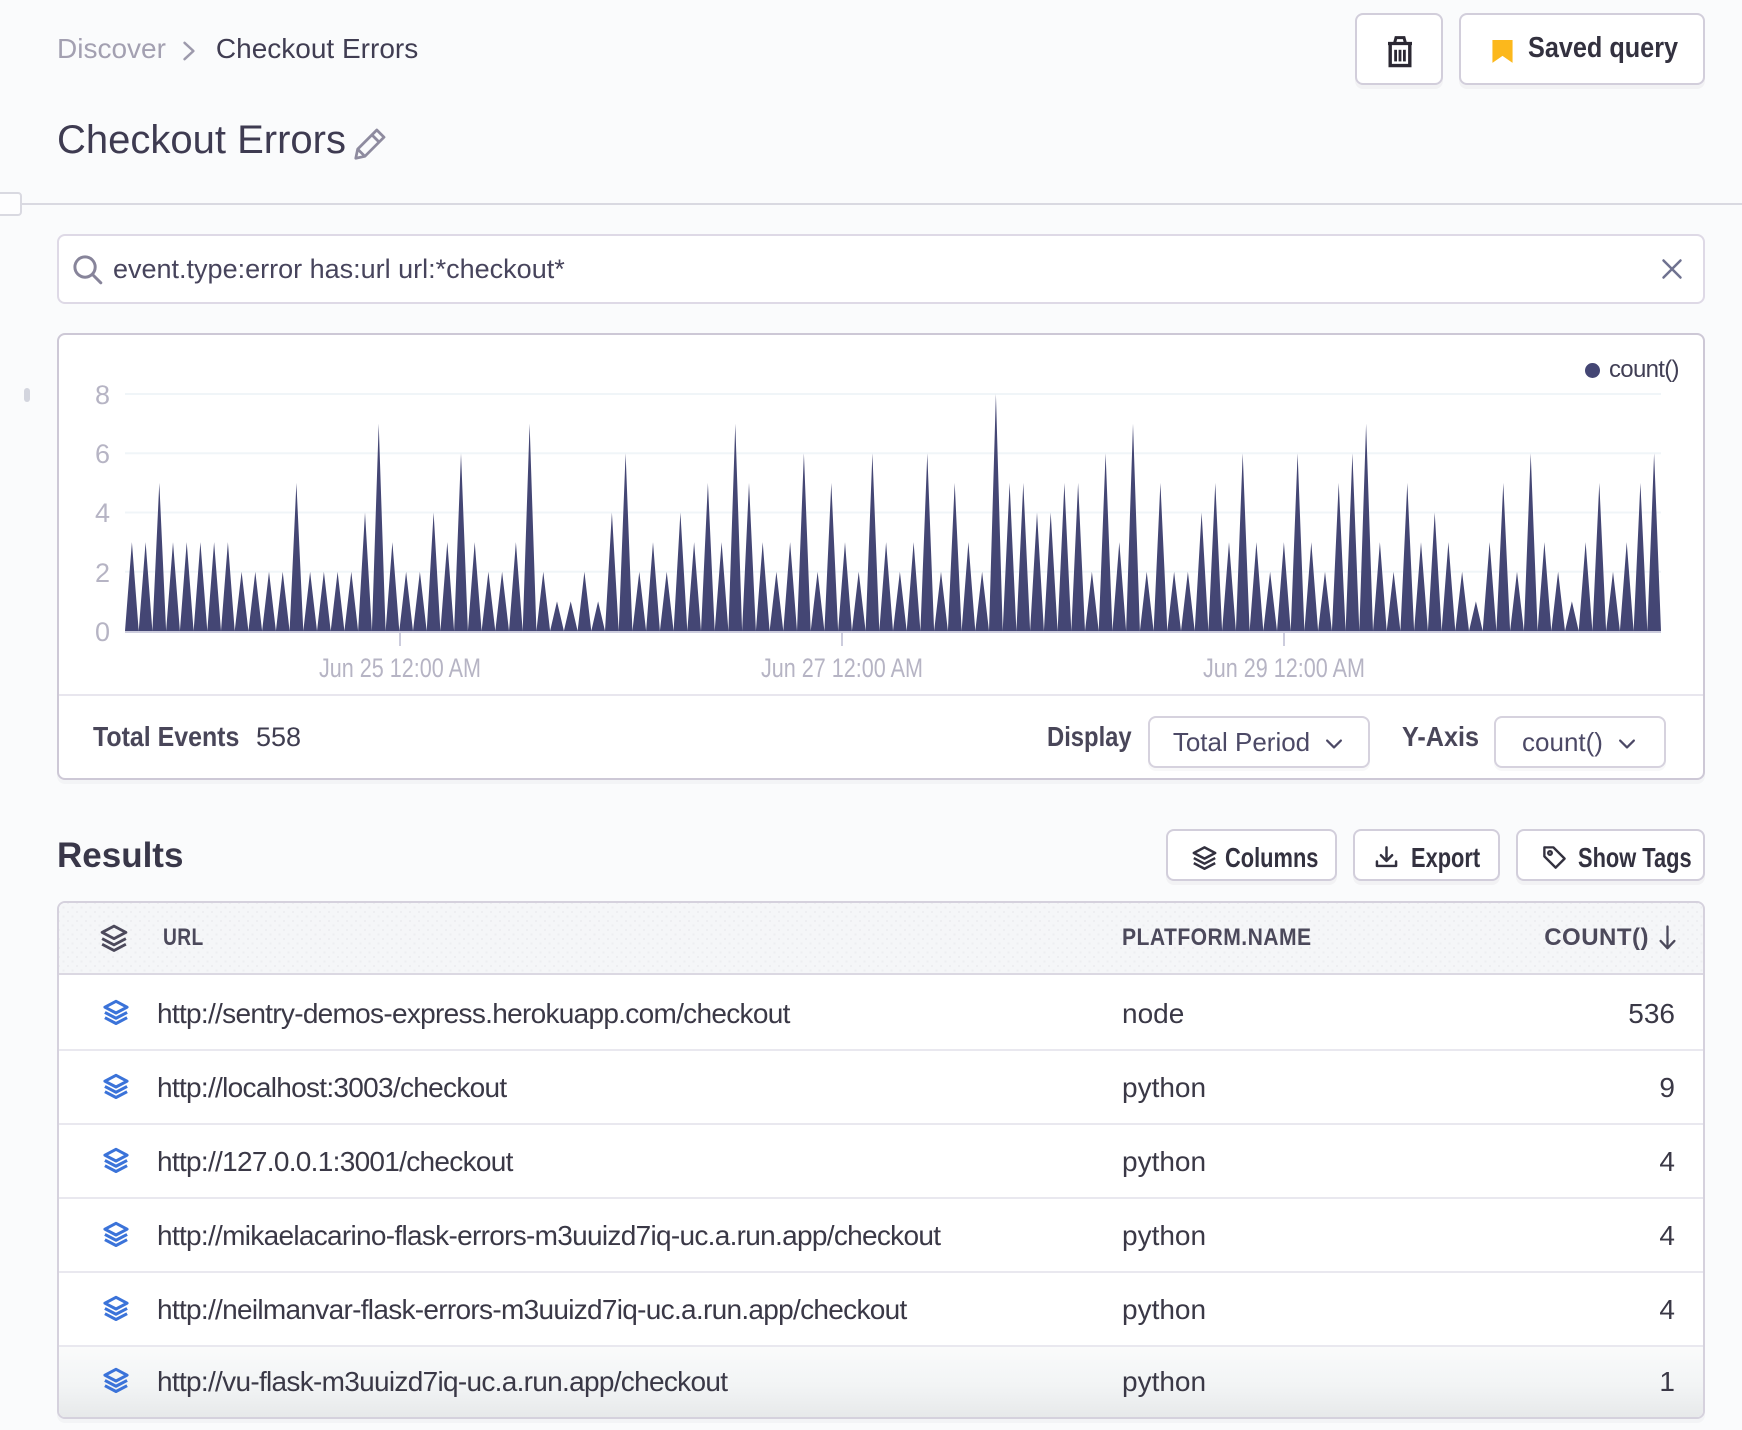  What do you see at coordinates (102, 632) in the screenshot?
I see `svg-text: 0` at bounding box center [102, 632].